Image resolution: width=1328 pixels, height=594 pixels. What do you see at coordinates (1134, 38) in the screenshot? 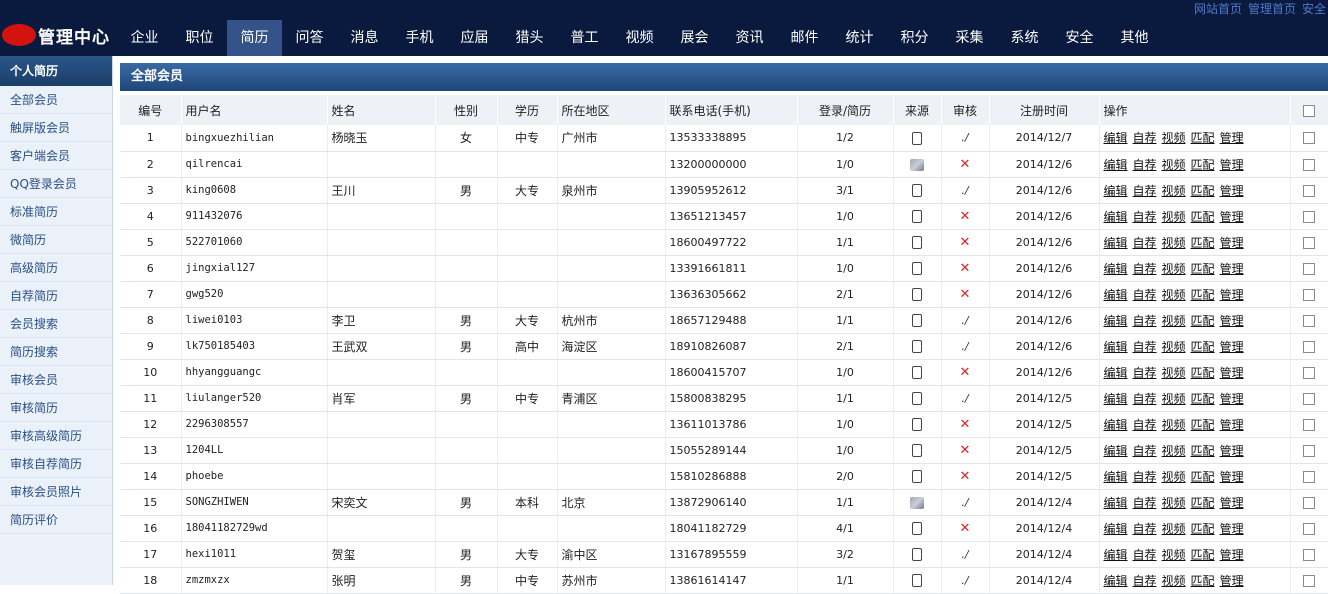
I see `nav-item: 其他` at bounding box center [1134, 38].